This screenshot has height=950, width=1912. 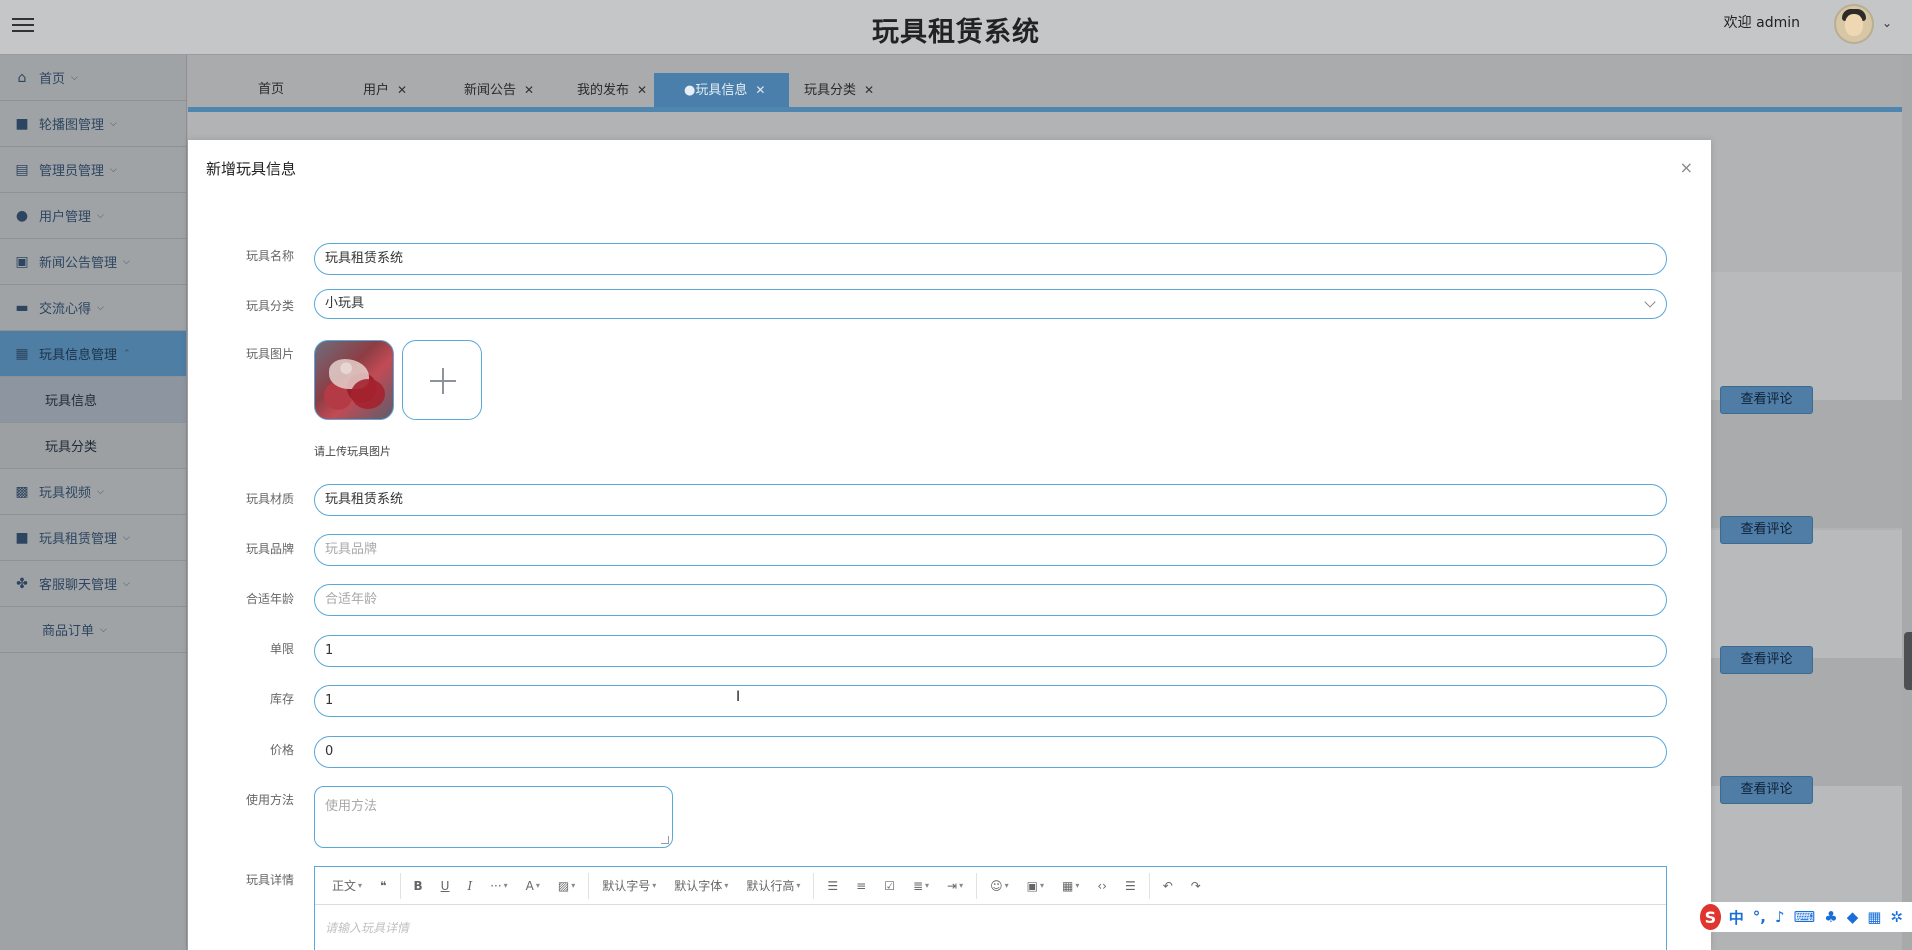 What do you see at coordinates (722, 90) in the screenshot?
I see `tab-toy-info: ●玩具信息 ✕` at bounding box center [722, 90].